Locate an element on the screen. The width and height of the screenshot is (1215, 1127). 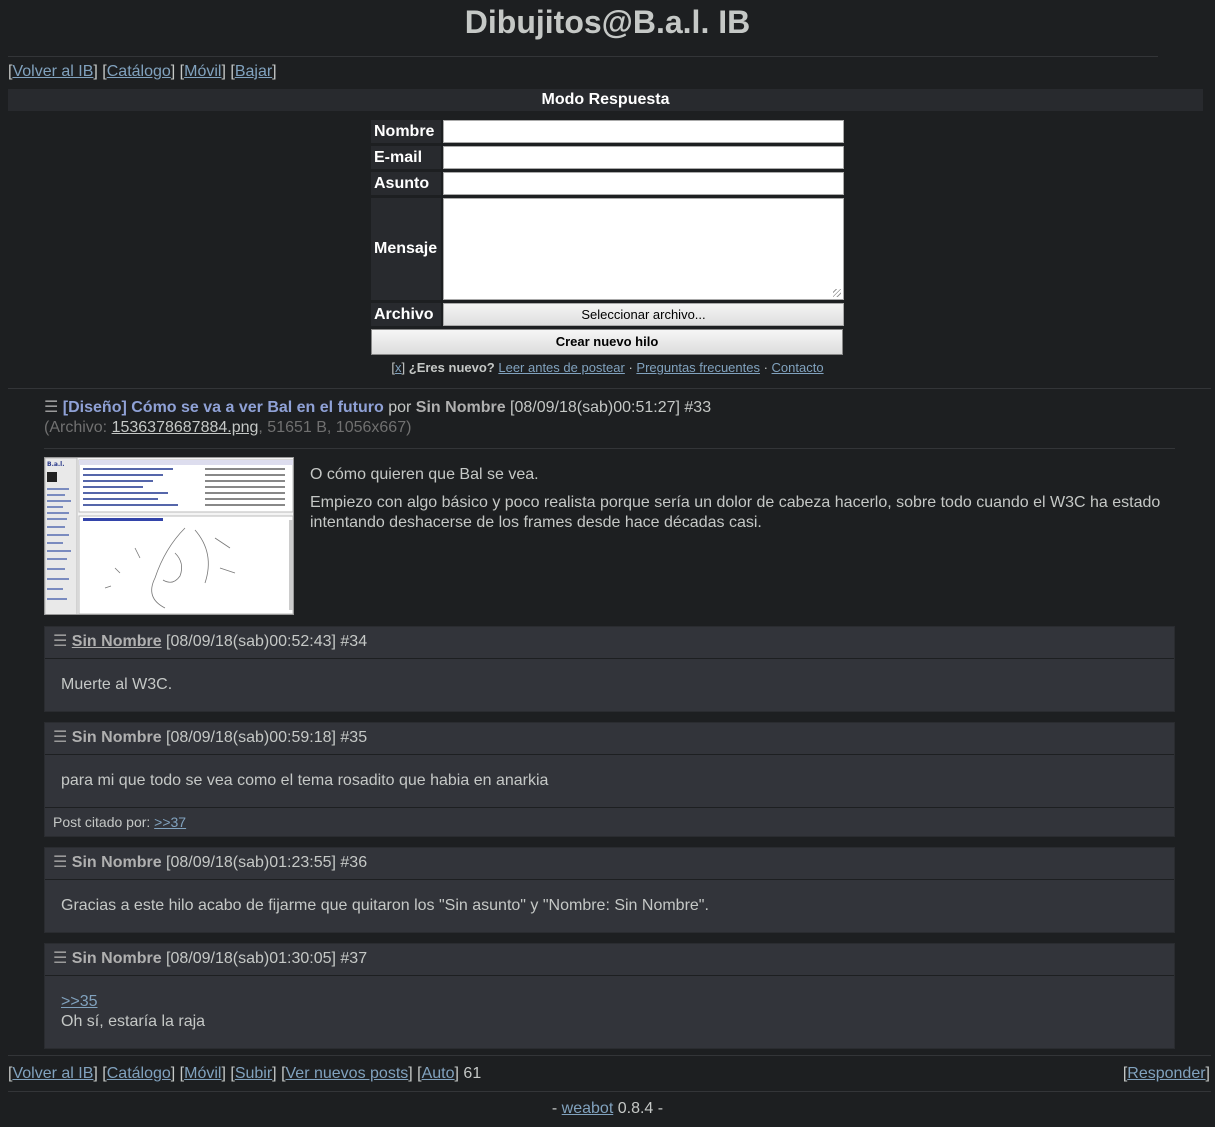
reply-header: ☰ Sin Nombre [08/09/18(sab)00:59:18] #35 is located at coordinates (609, 739).